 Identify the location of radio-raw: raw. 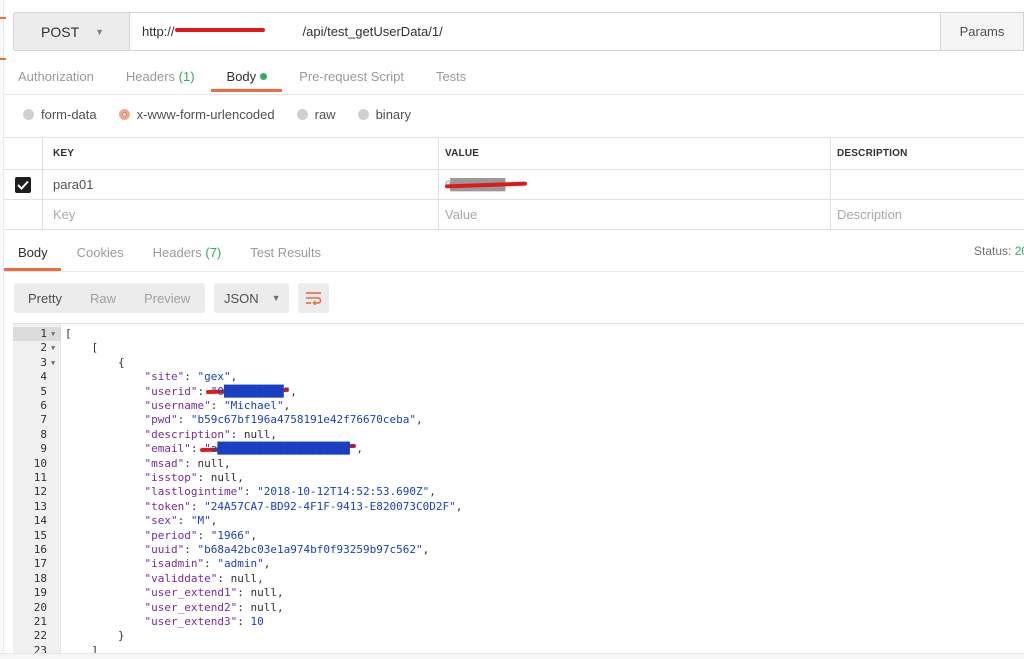
(316, 114).